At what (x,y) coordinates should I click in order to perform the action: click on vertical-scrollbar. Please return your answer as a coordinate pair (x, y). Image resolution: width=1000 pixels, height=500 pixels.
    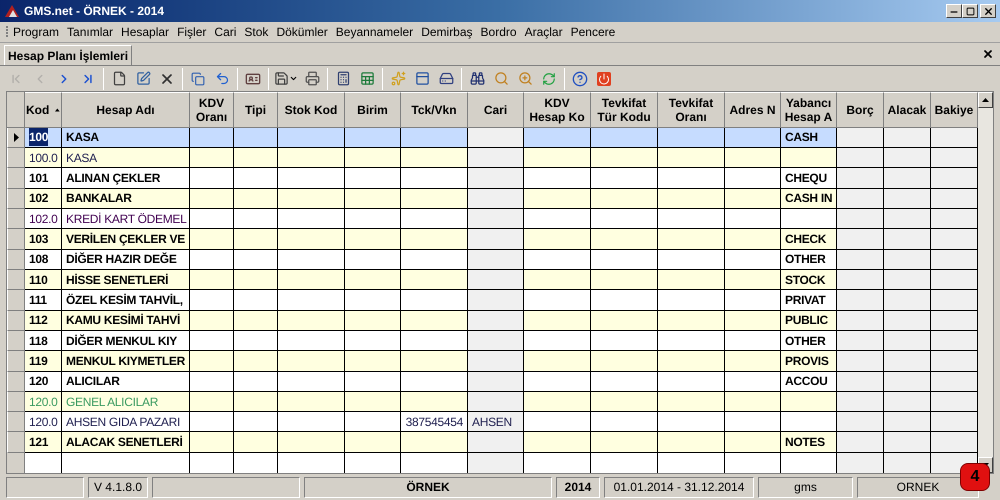
    Looking at the image, I should click on (985, 282).